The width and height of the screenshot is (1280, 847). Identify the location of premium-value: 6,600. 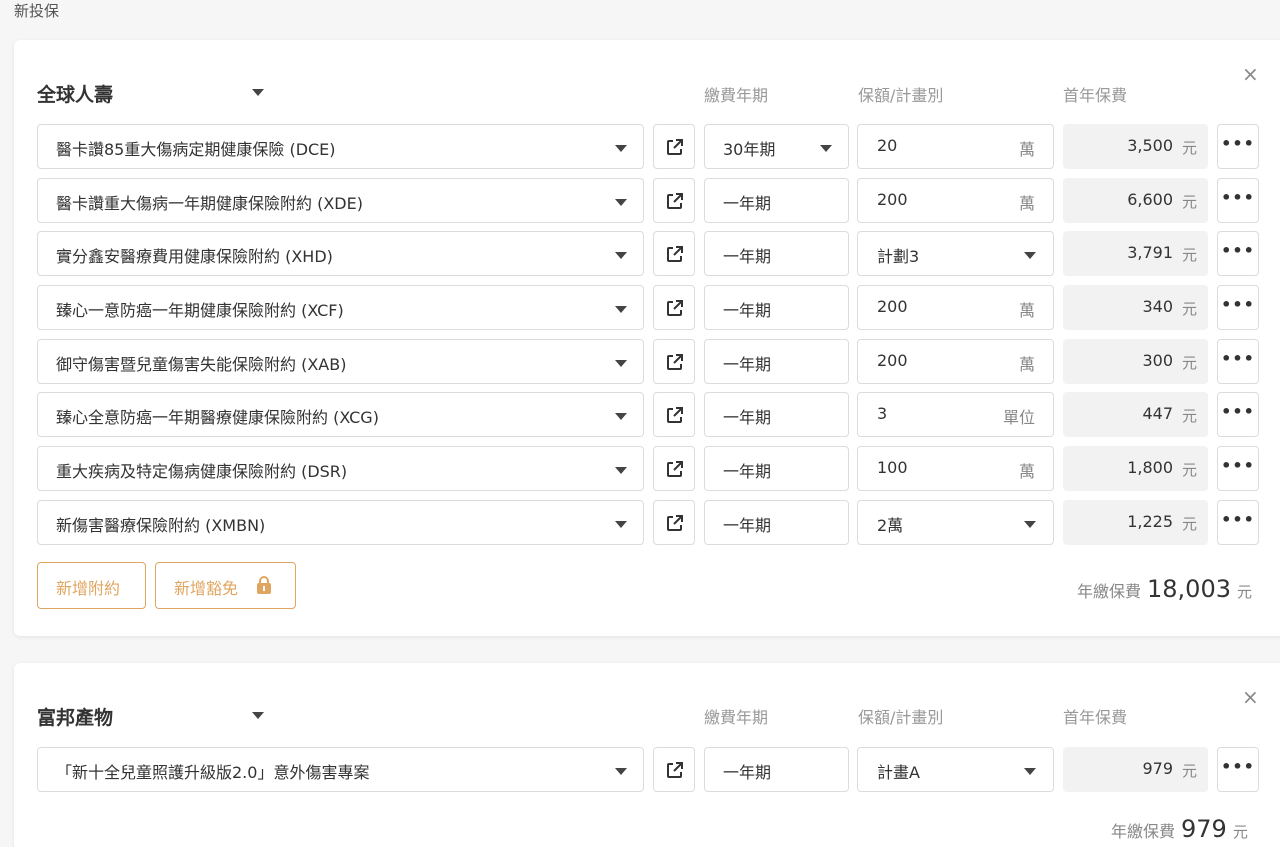
(1150, 199).